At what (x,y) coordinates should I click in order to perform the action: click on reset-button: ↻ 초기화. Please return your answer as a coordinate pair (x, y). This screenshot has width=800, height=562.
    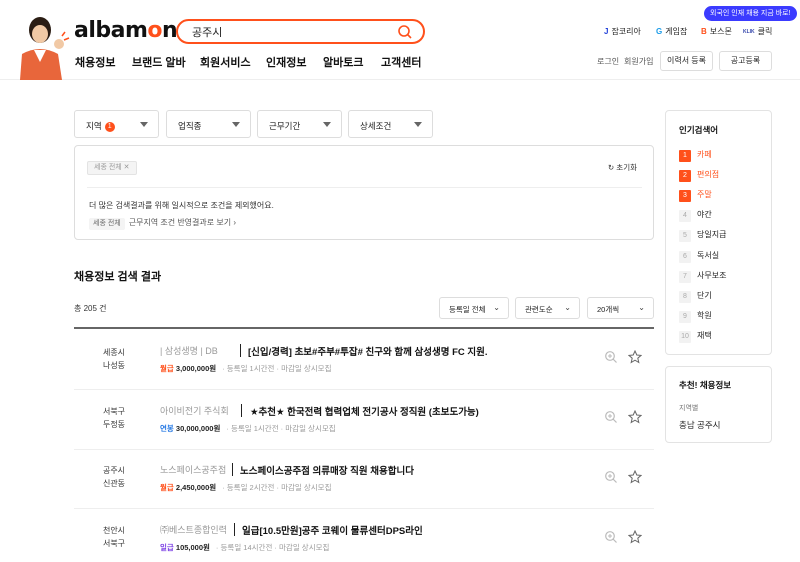
    Looking at the image, I should click on (622, 167).